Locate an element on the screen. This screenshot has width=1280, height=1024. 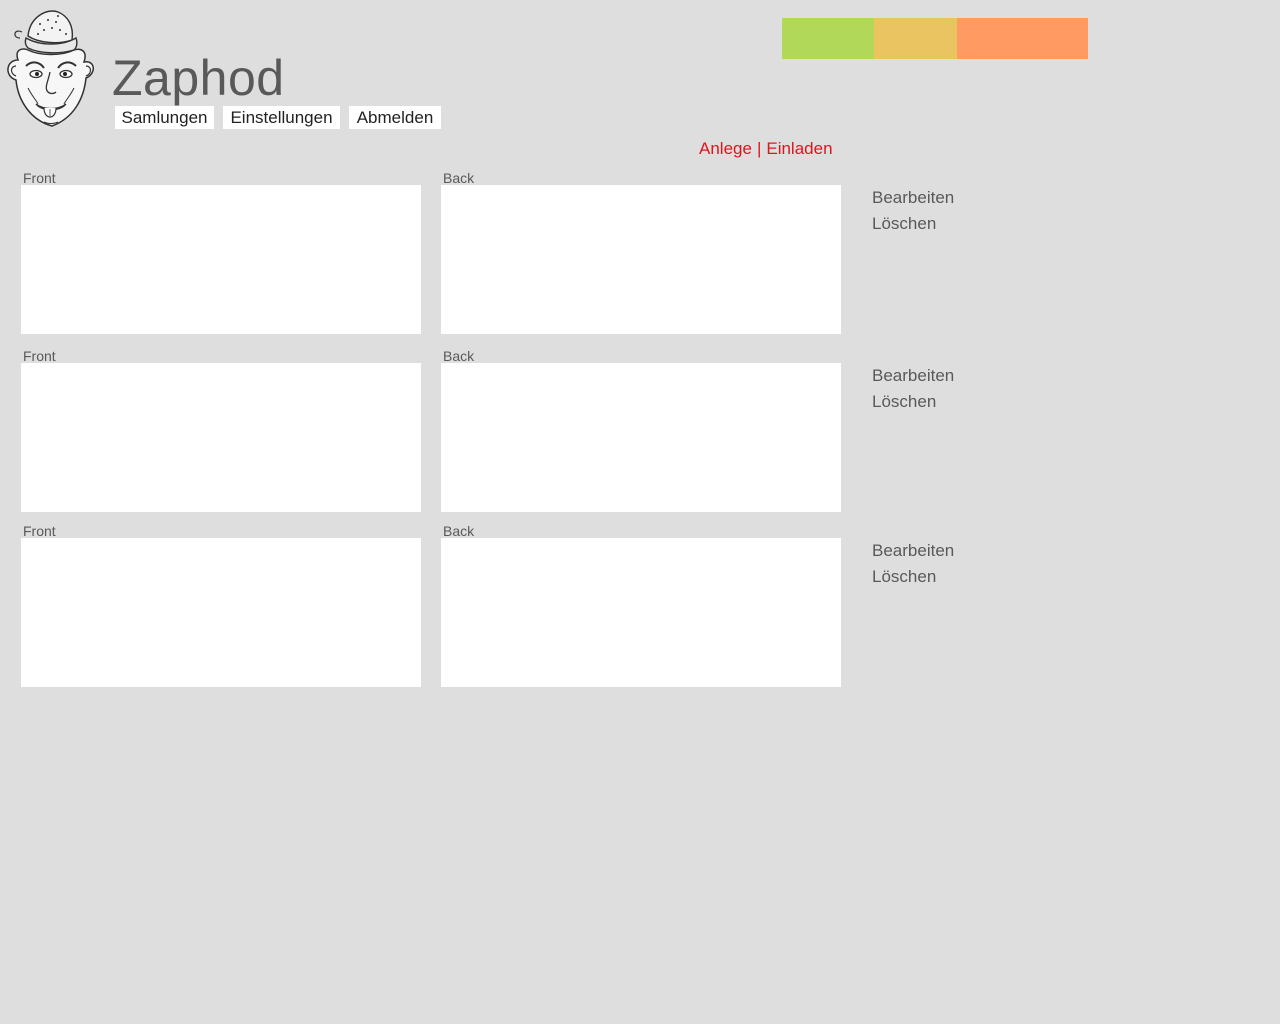
nav-settings-button: Einstellungen is located at coordinates (281, 117).